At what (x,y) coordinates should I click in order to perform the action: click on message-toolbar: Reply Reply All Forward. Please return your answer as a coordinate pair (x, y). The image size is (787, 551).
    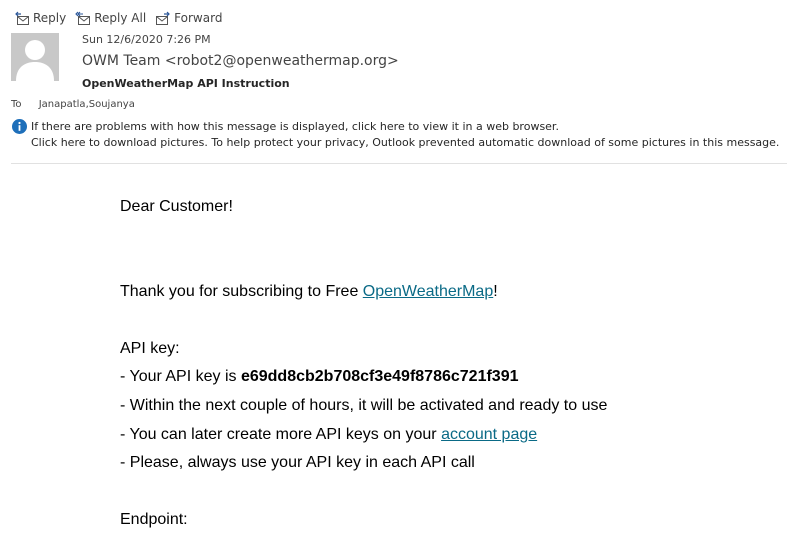
    Looking at the image, I should click on (122, 18).